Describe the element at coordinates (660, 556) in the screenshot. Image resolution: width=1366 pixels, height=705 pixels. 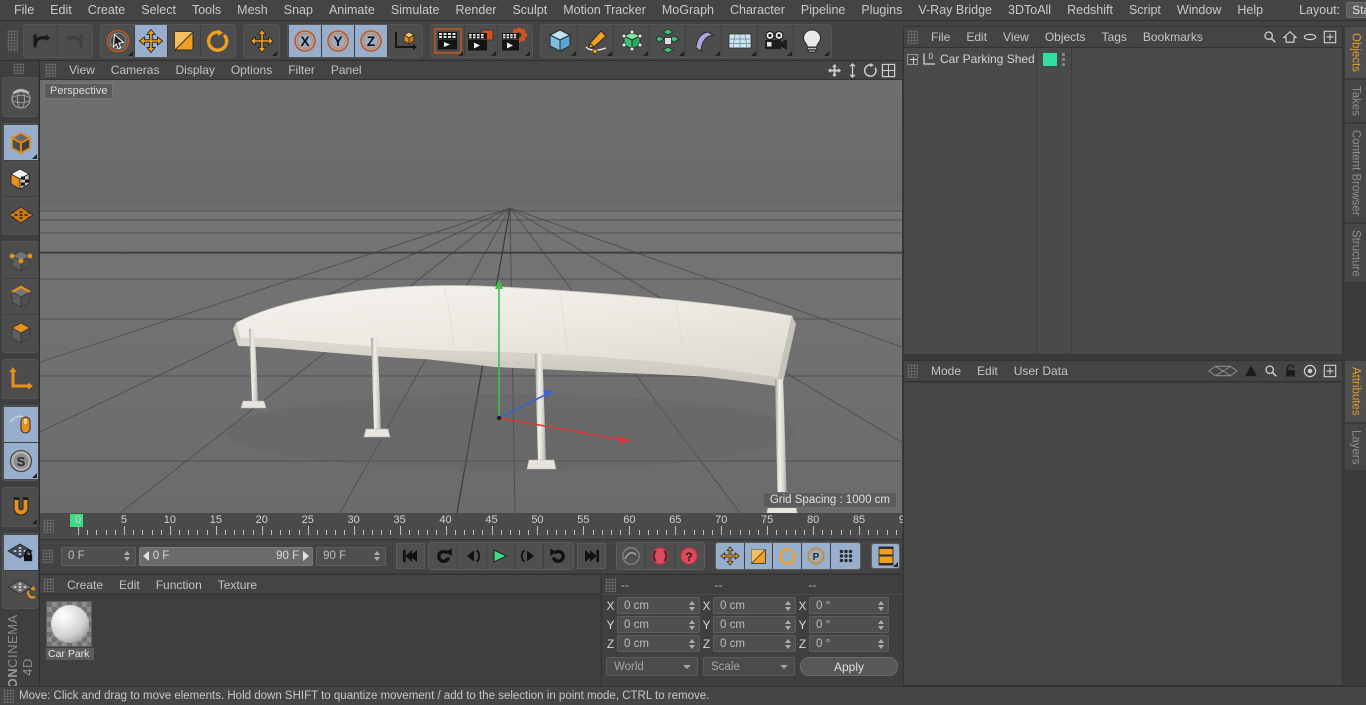
I see `record-active-objects-button` at that location.